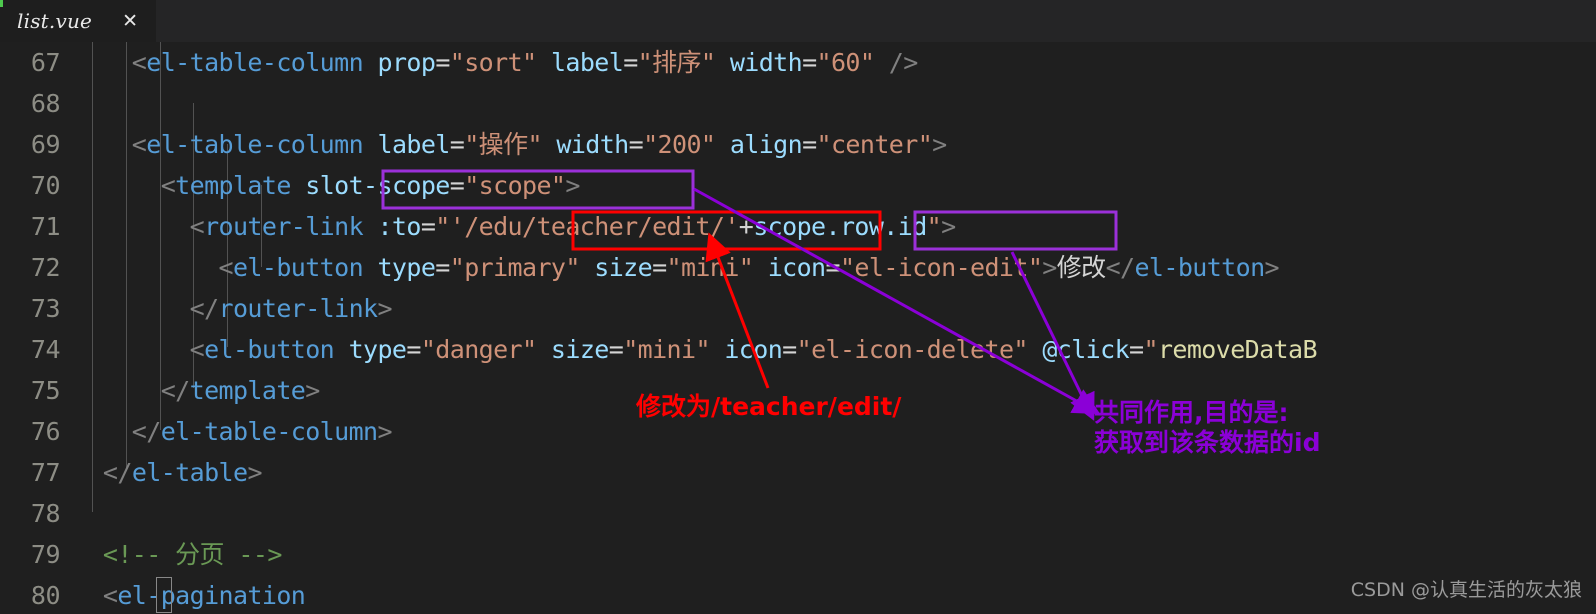 Image resolution: width=1596 pixels, height=614 pixels. Describe the element at coordinates (766, 144) in the screenshot. I see `code-token: align` at that location.